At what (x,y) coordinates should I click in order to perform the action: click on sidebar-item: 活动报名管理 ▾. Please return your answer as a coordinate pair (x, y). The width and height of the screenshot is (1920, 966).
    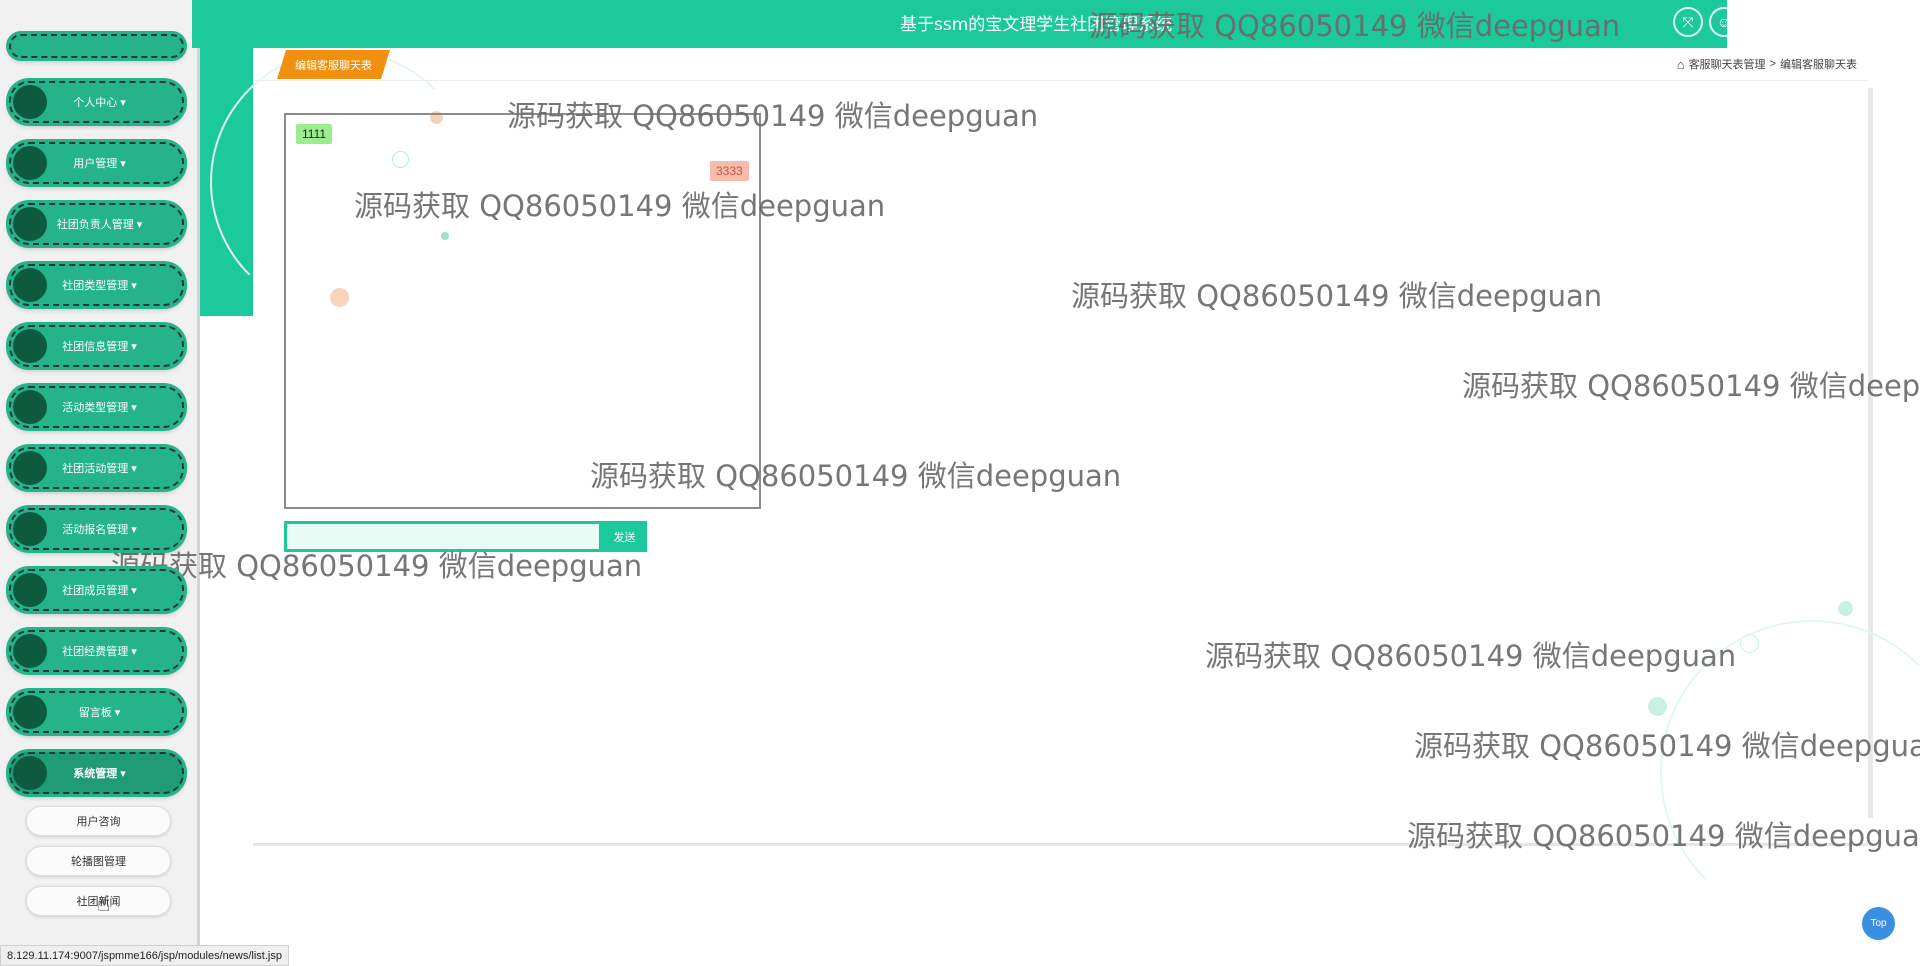
    Looking at the image, I should click on (96, 529).